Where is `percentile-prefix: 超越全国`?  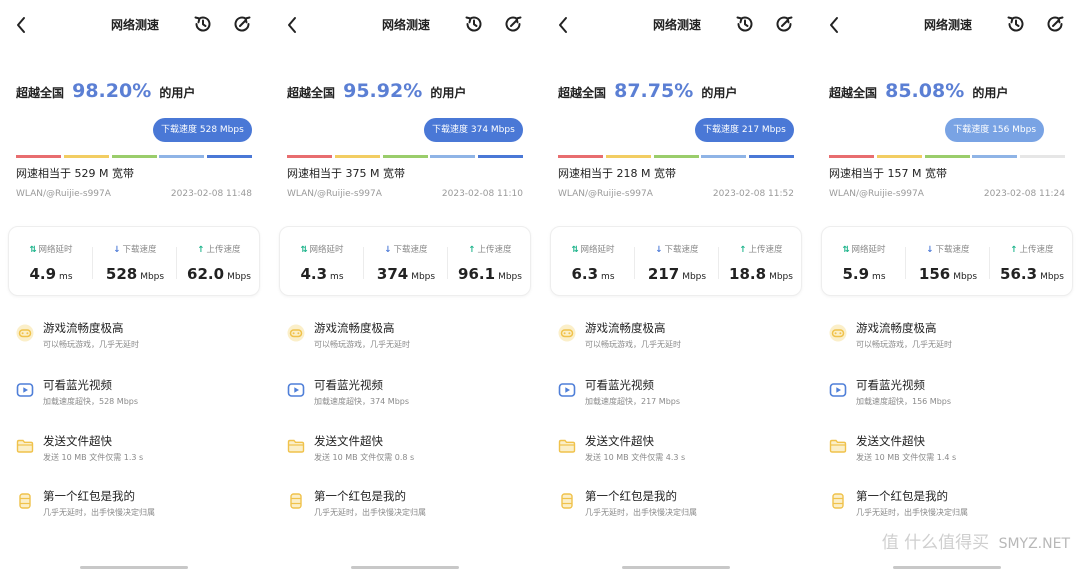
percentile-prefix: 超越全国 is located at coordinates (582, 93).